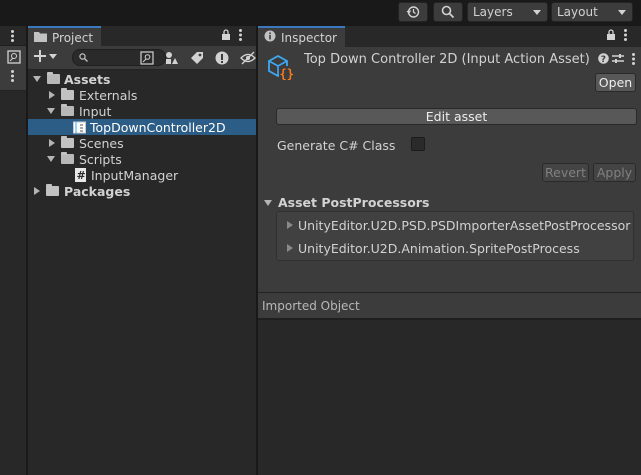 The height and width of the screenshot is (475, 641). What do you see at coordinates (577, 12) in the screenshot?
I see `layout-label: Layout` at bounding box center [577, 12].